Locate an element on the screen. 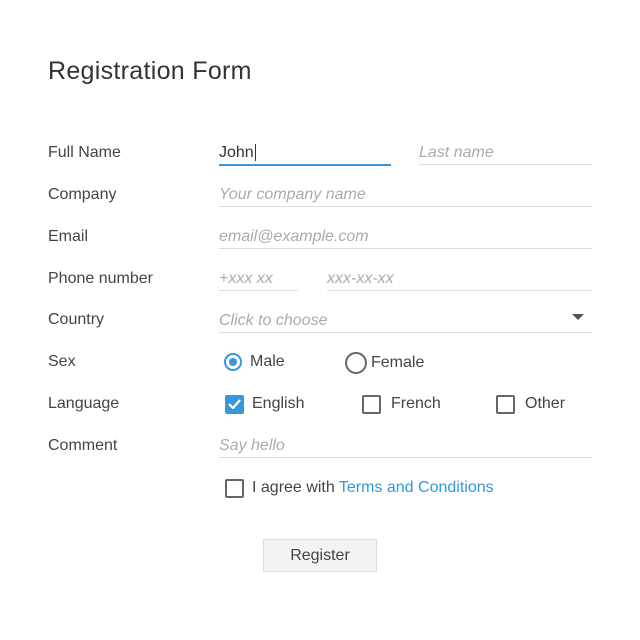 The image size is (640, 640). phone-number-input: xxx-xx-xx is located at coordinates (459, 279).